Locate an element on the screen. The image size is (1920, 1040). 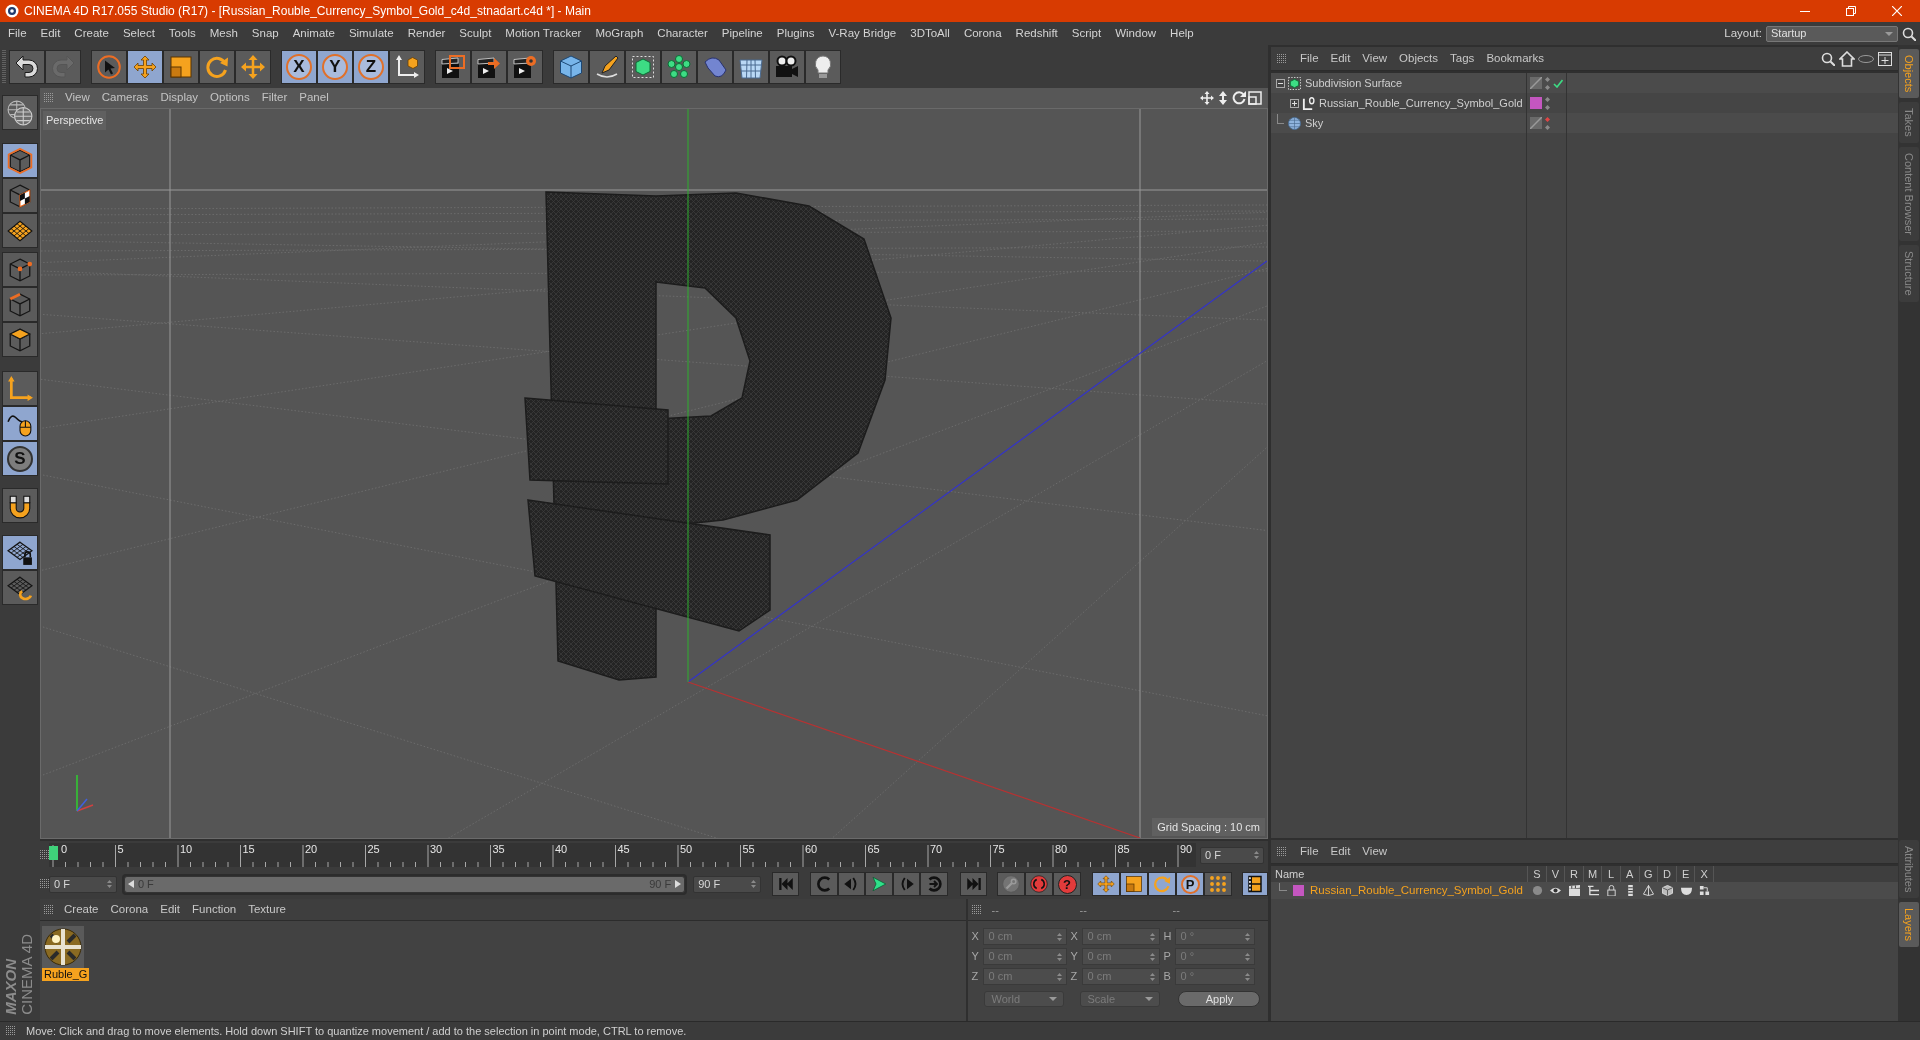
menu-item: MoGraph is located at coordinates (619, 33).